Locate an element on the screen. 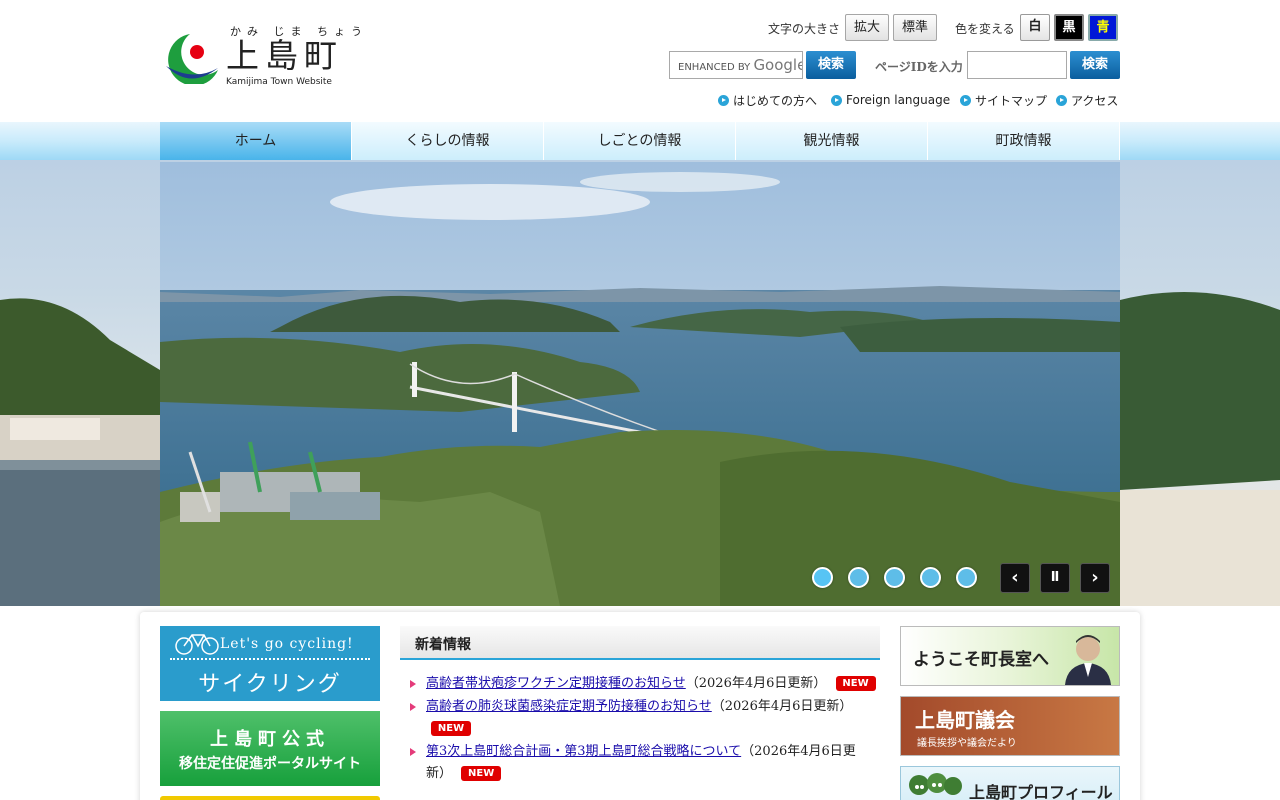 The image size is (1280, 800). site-search-button: 検索 is located at coordinates (831, 65).